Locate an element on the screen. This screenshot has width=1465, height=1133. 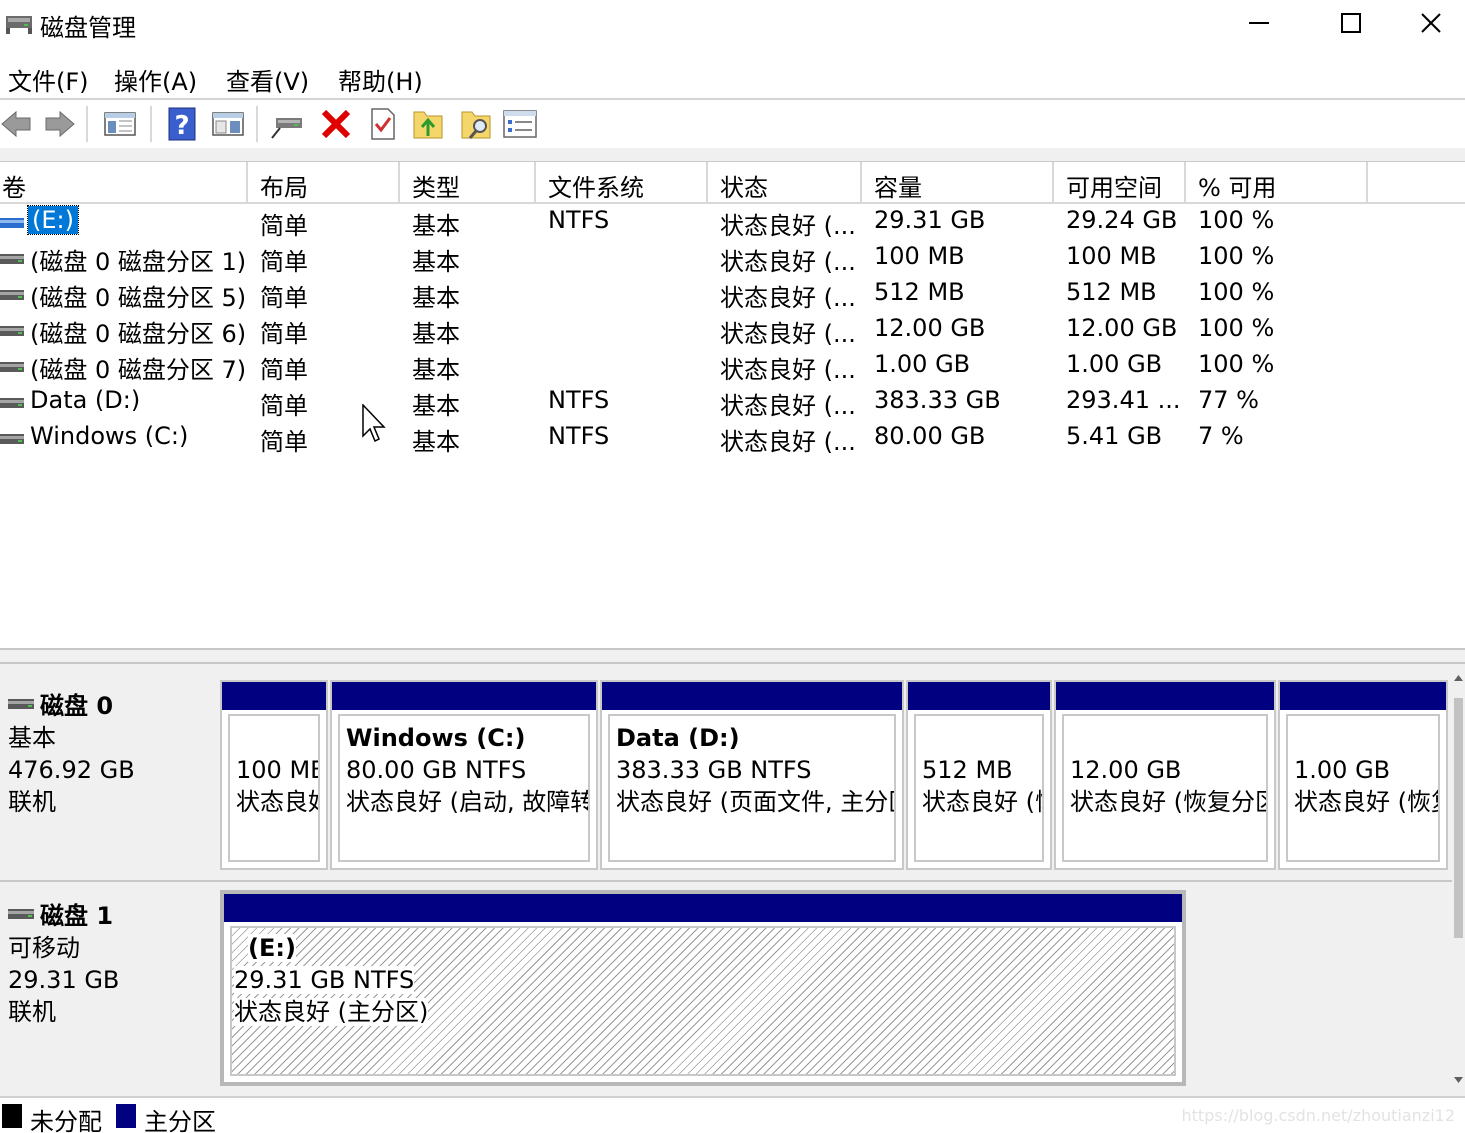
menu-file: 文件(F) is located at coordinates (48, 79).